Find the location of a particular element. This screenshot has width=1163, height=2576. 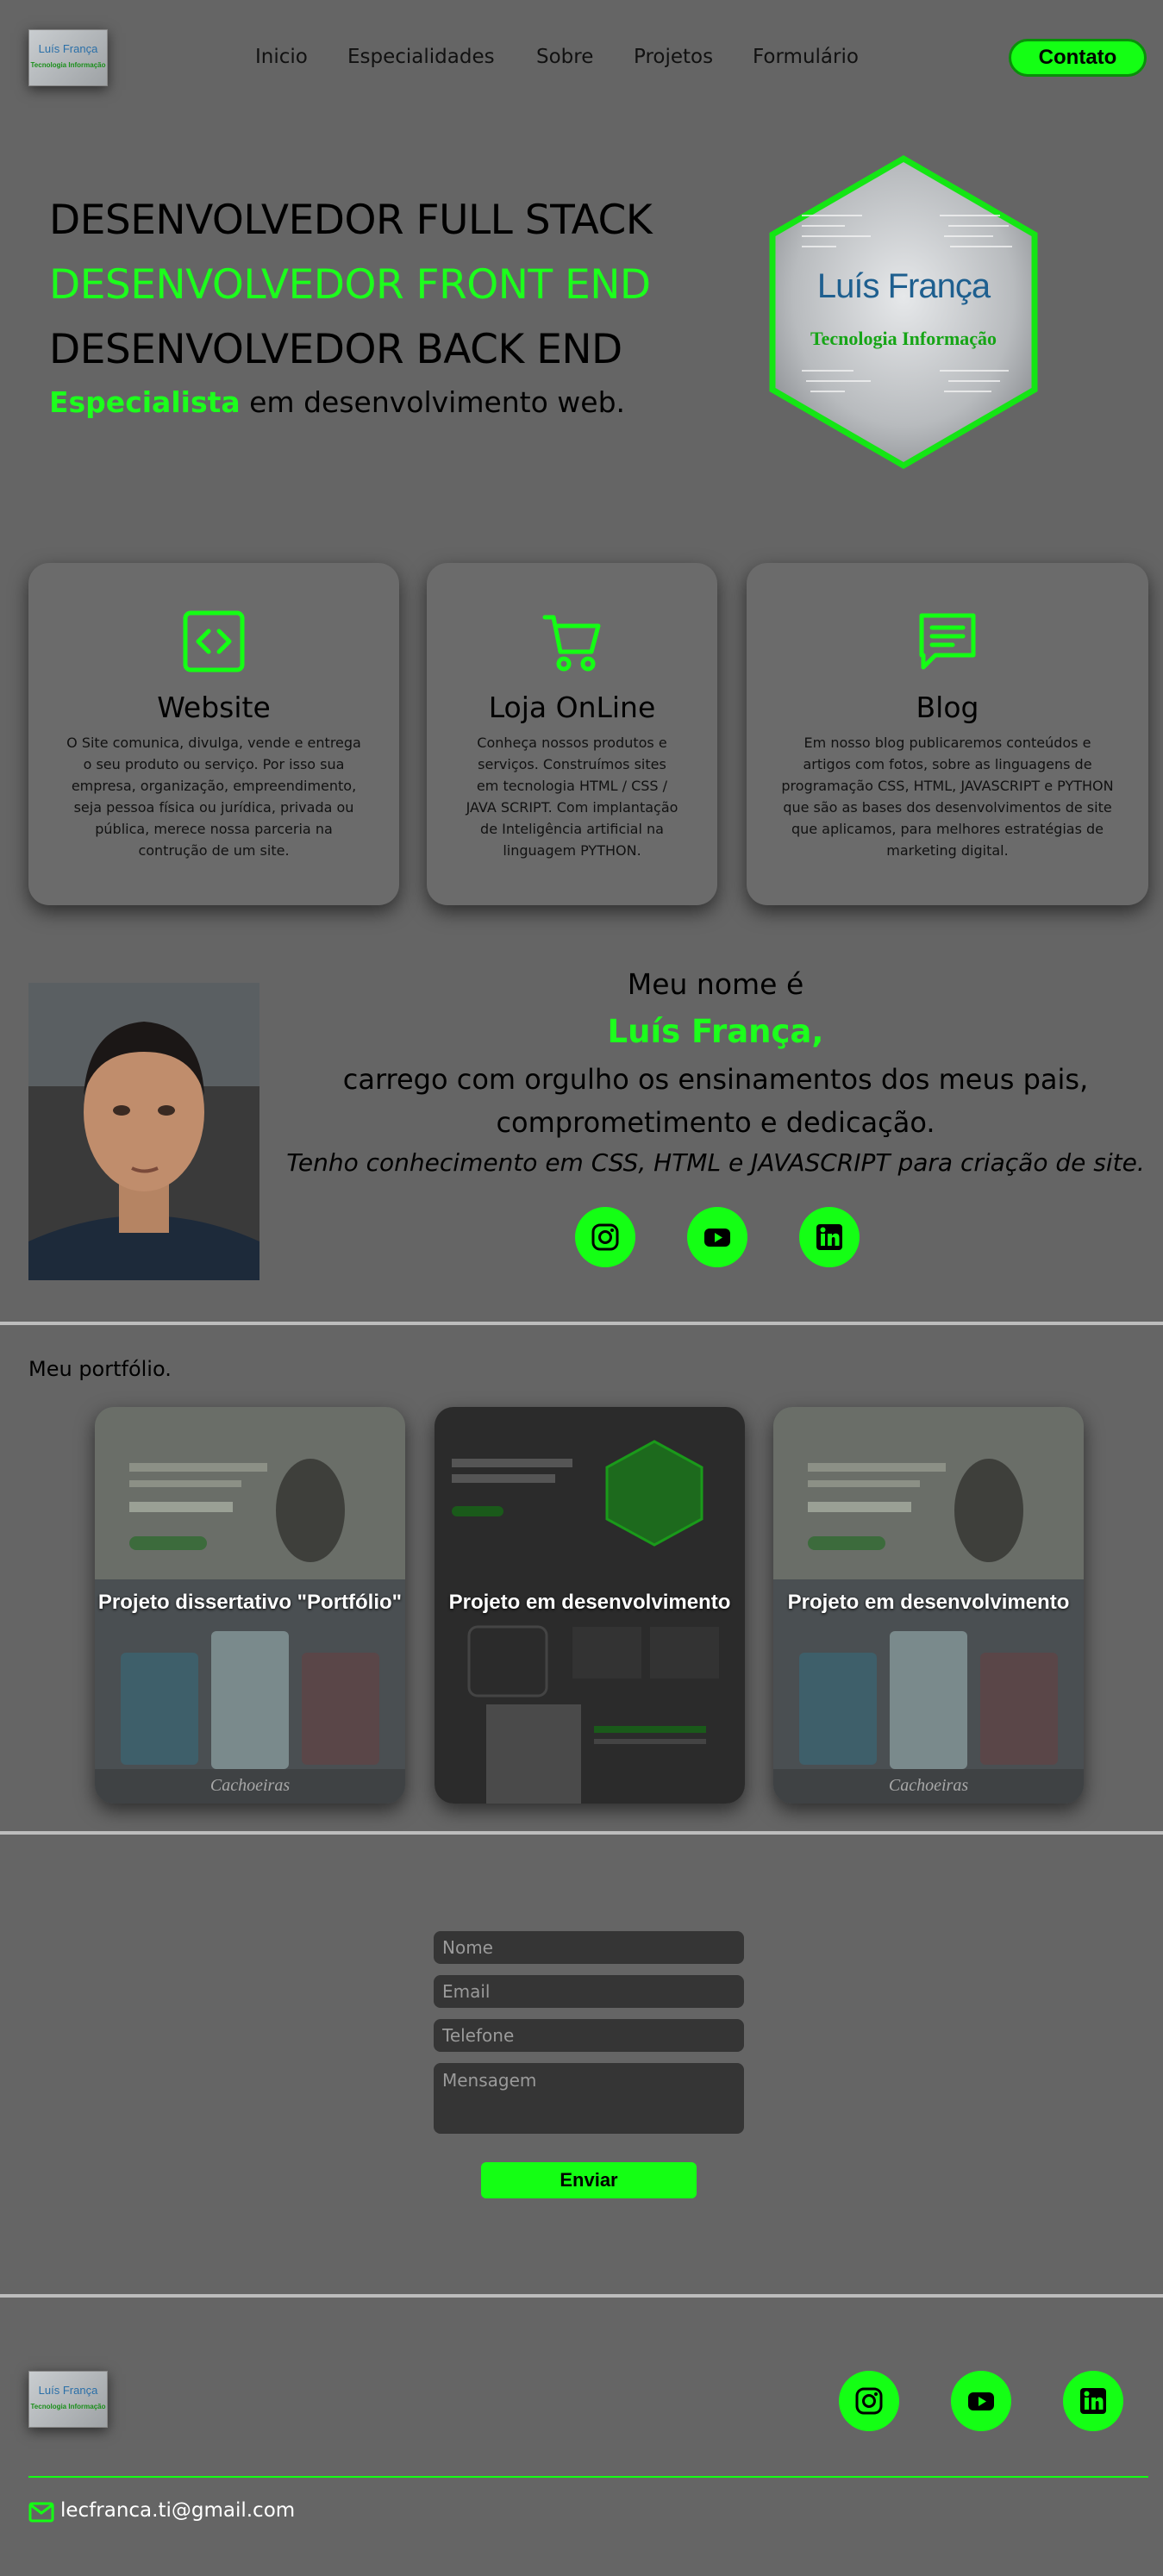

message-field is located at coordinates (589, 2098).